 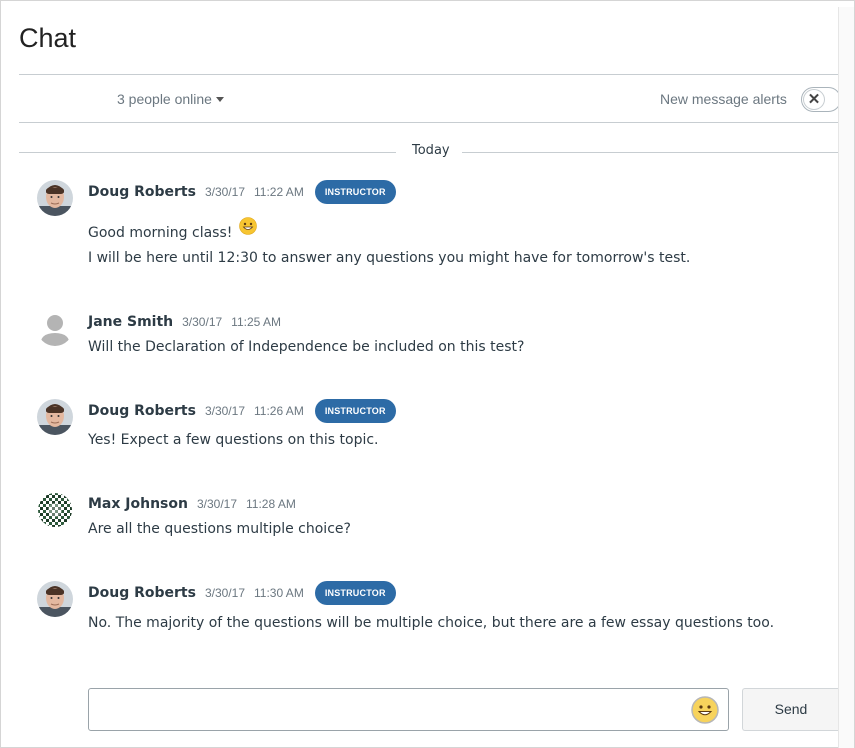 I want to click on message-text-content: Good morning class!, so click(x=160, y=233).